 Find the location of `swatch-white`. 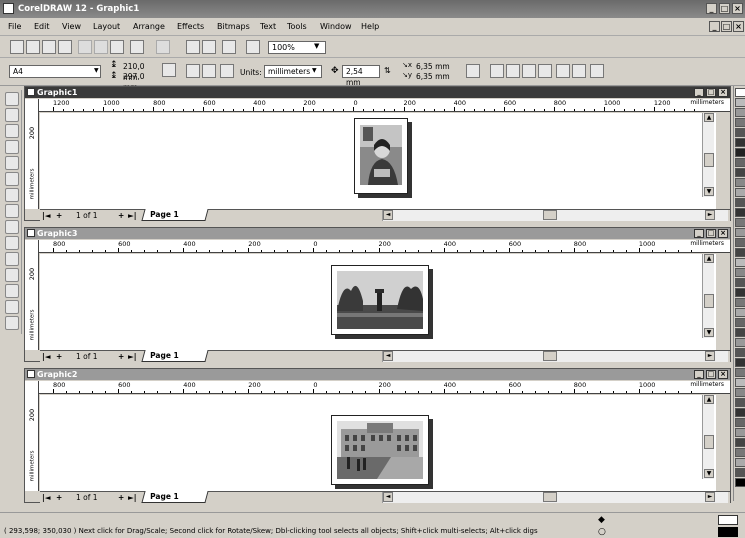

swatch-white is located at coordinates (740, 92).